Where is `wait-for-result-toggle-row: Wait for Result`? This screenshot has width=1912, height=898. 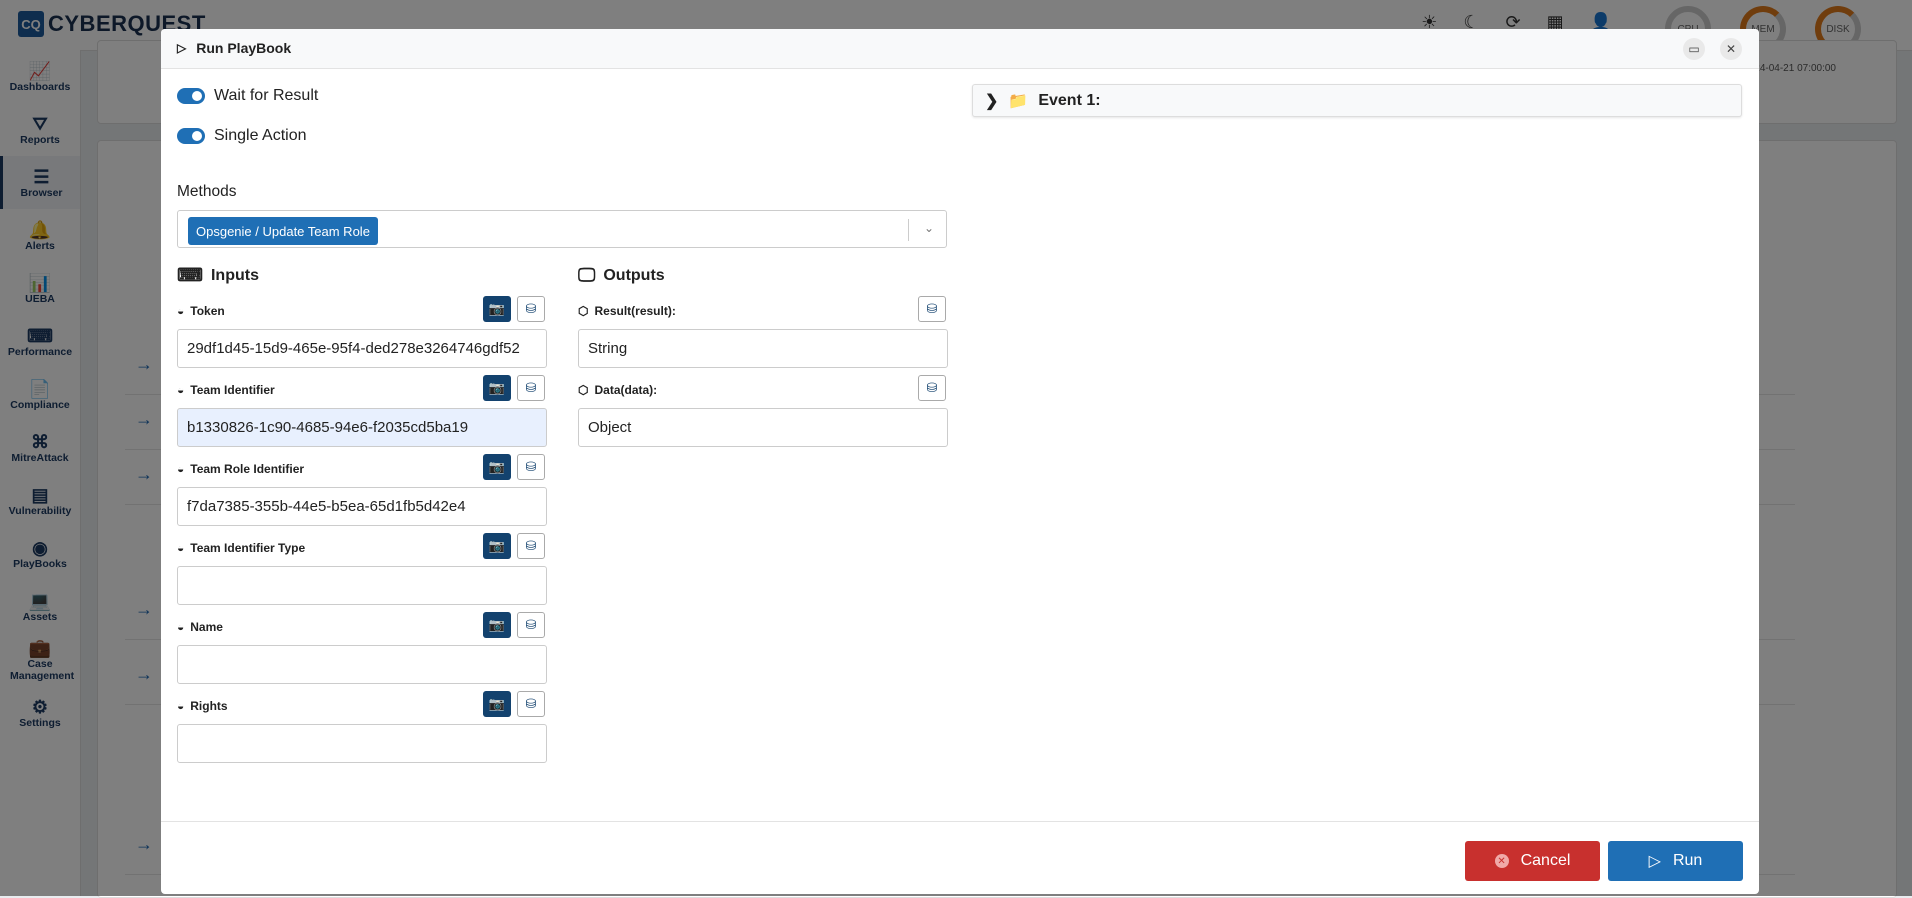
wait-for-result-toggle-row: Wait for Result is located at coordinates (247, 96).